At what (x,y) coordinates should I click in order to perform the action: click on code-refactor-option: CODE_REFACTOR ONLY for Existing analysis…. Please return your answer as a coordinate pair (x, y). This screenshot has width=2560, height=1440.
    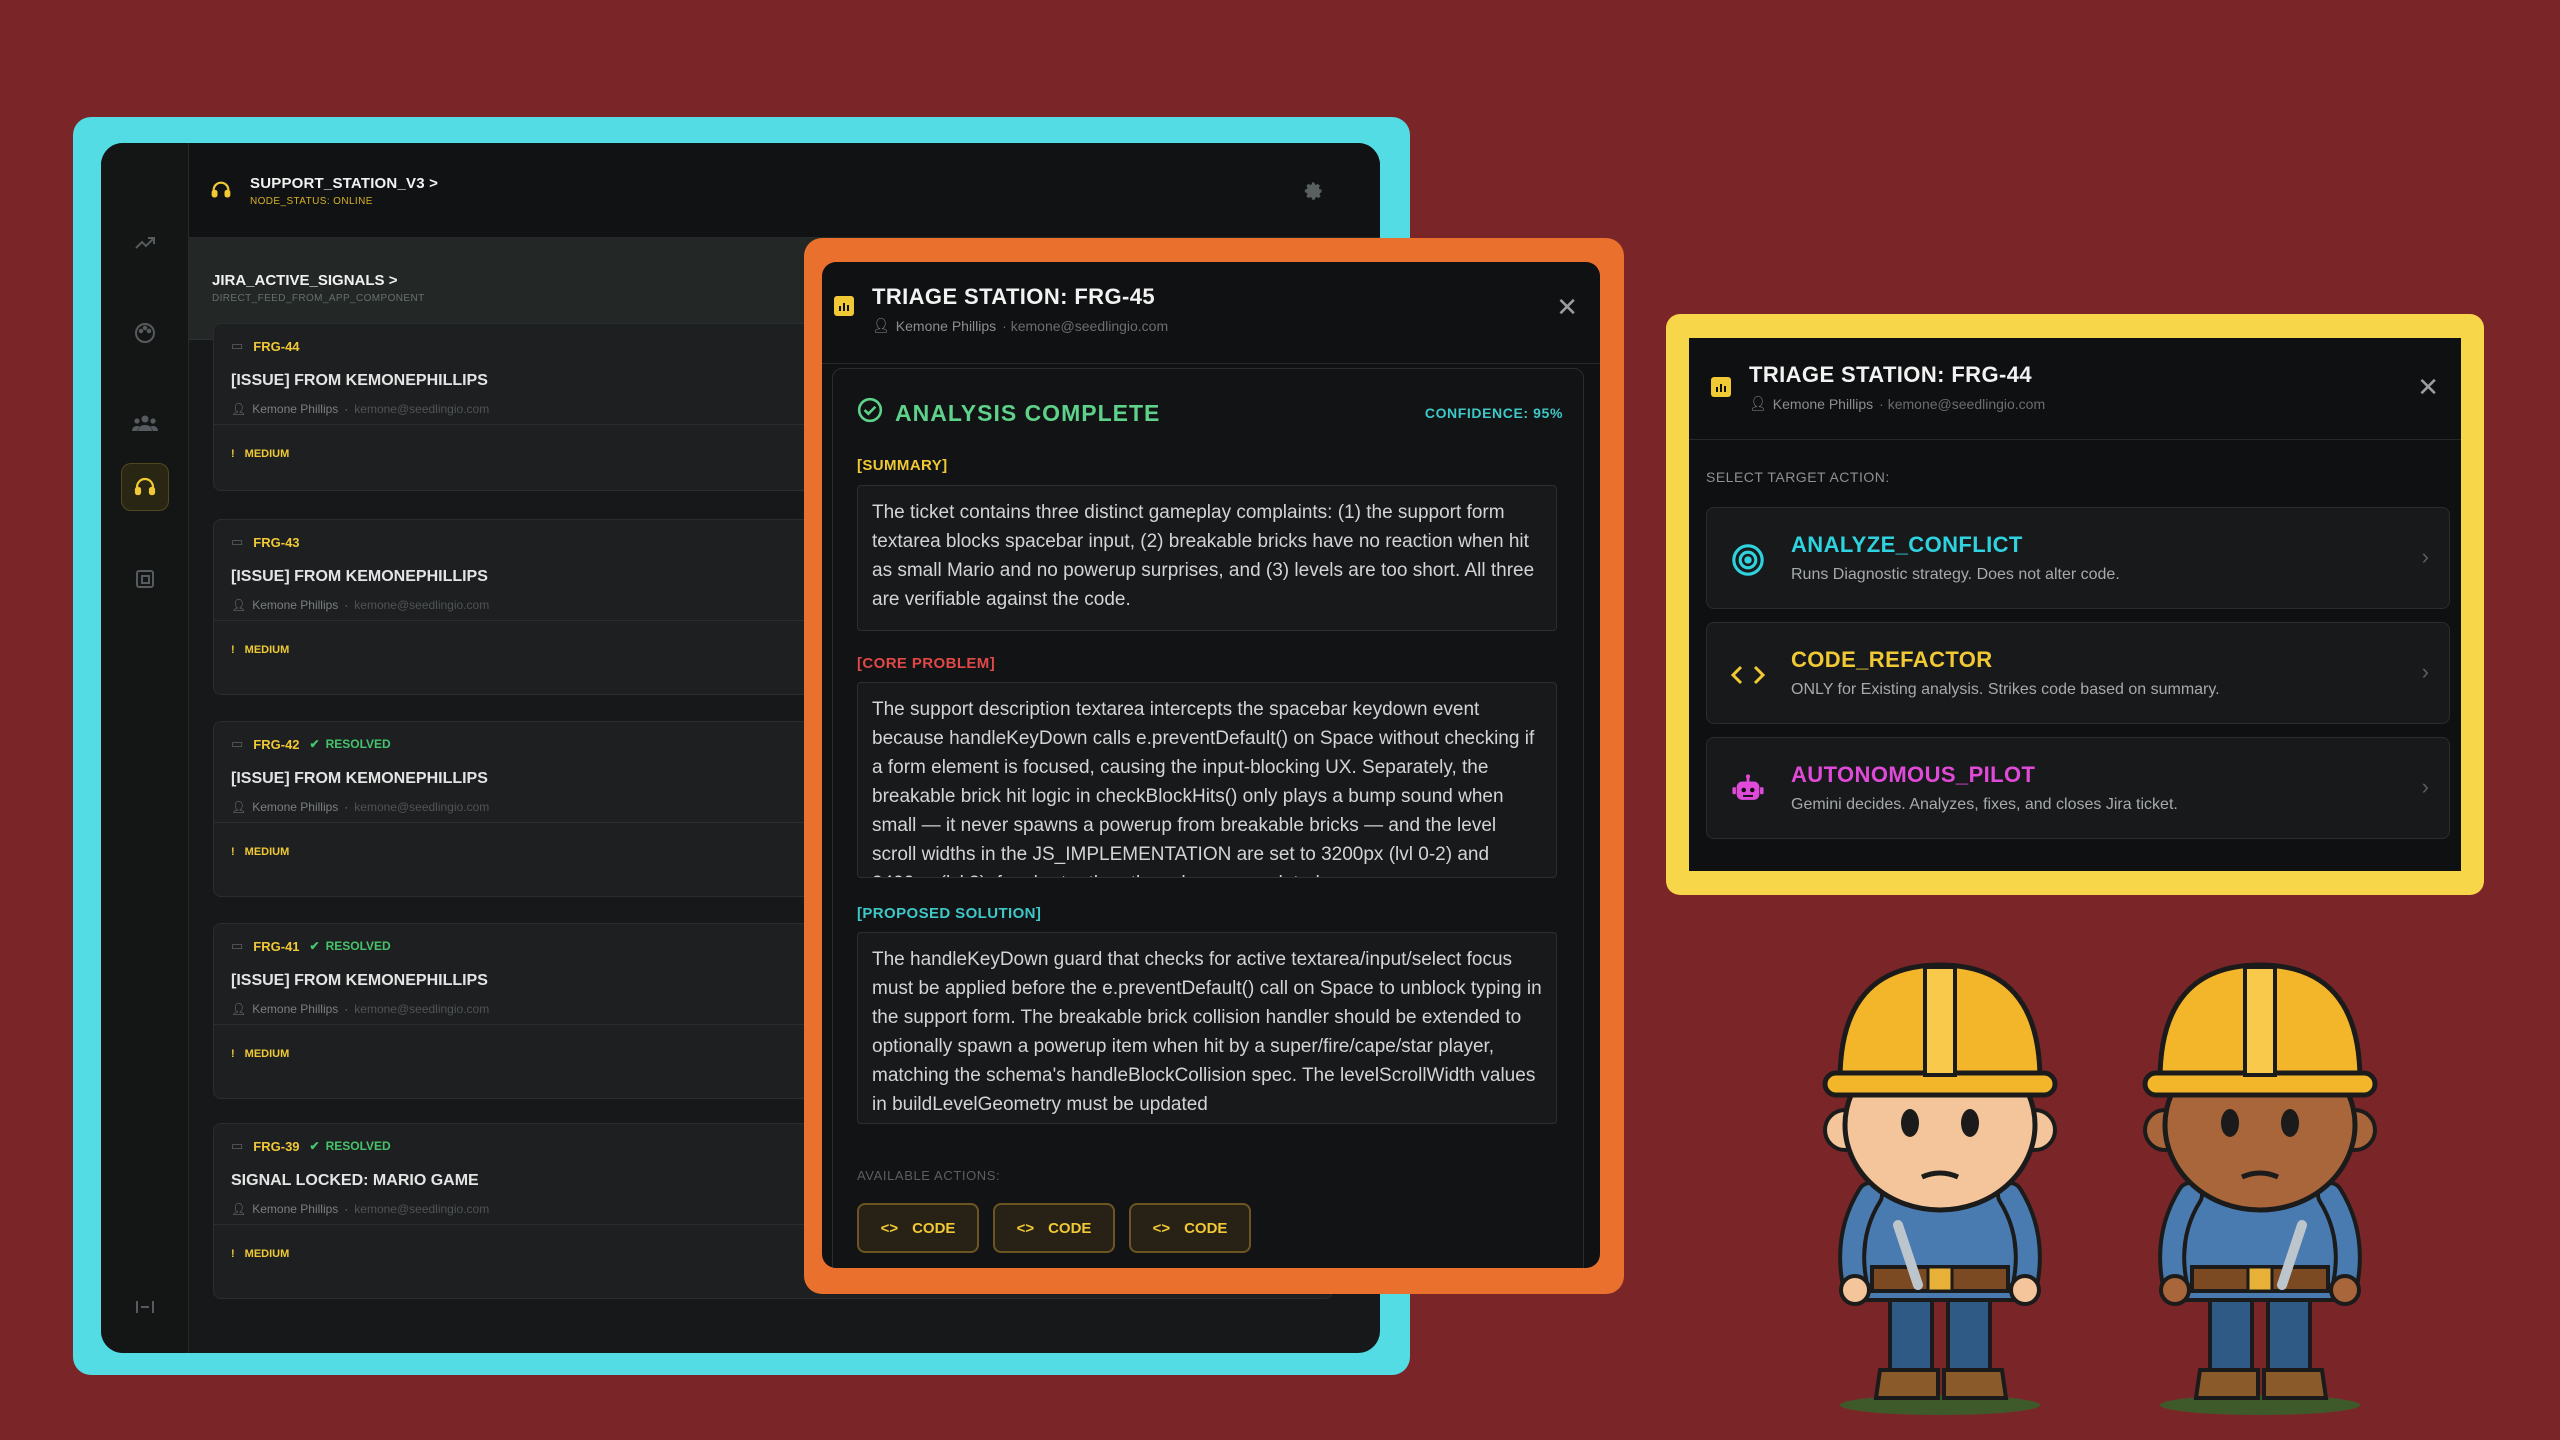
    Looking at the image, I should click on (2078, 673).